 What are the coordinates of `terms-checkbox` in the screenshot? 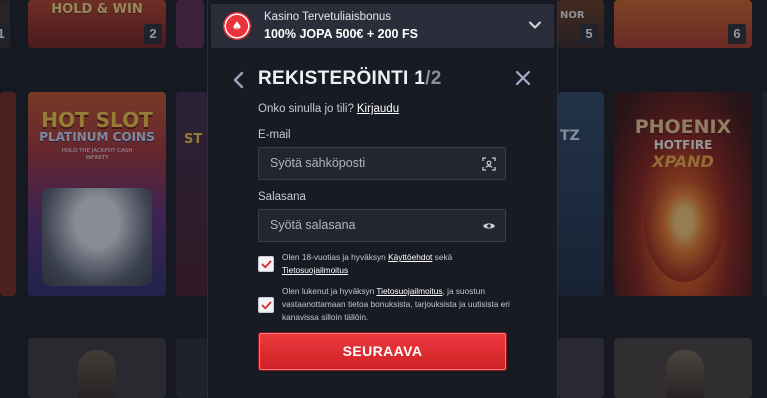 It's located at (266, 264).